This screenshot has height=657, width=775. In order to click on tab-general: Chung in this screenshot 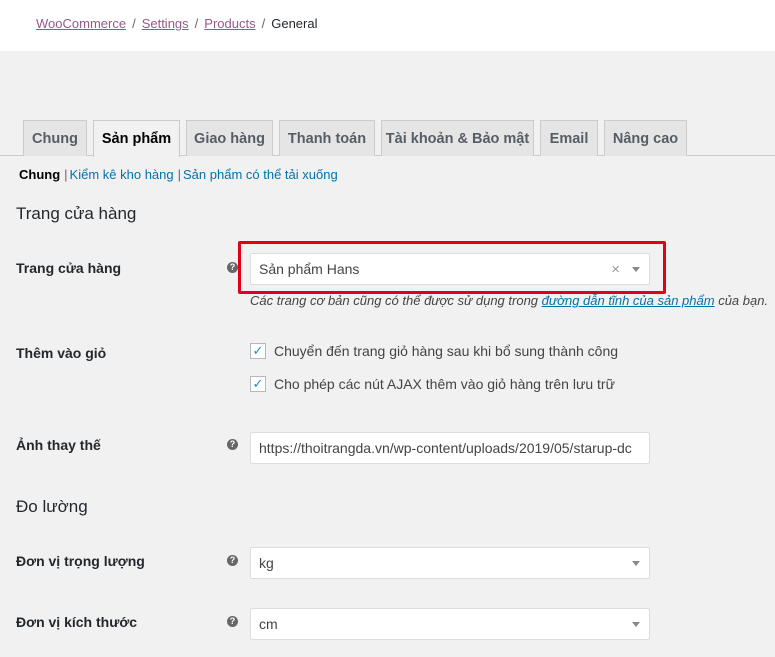, I will do `click(55, 138)`.